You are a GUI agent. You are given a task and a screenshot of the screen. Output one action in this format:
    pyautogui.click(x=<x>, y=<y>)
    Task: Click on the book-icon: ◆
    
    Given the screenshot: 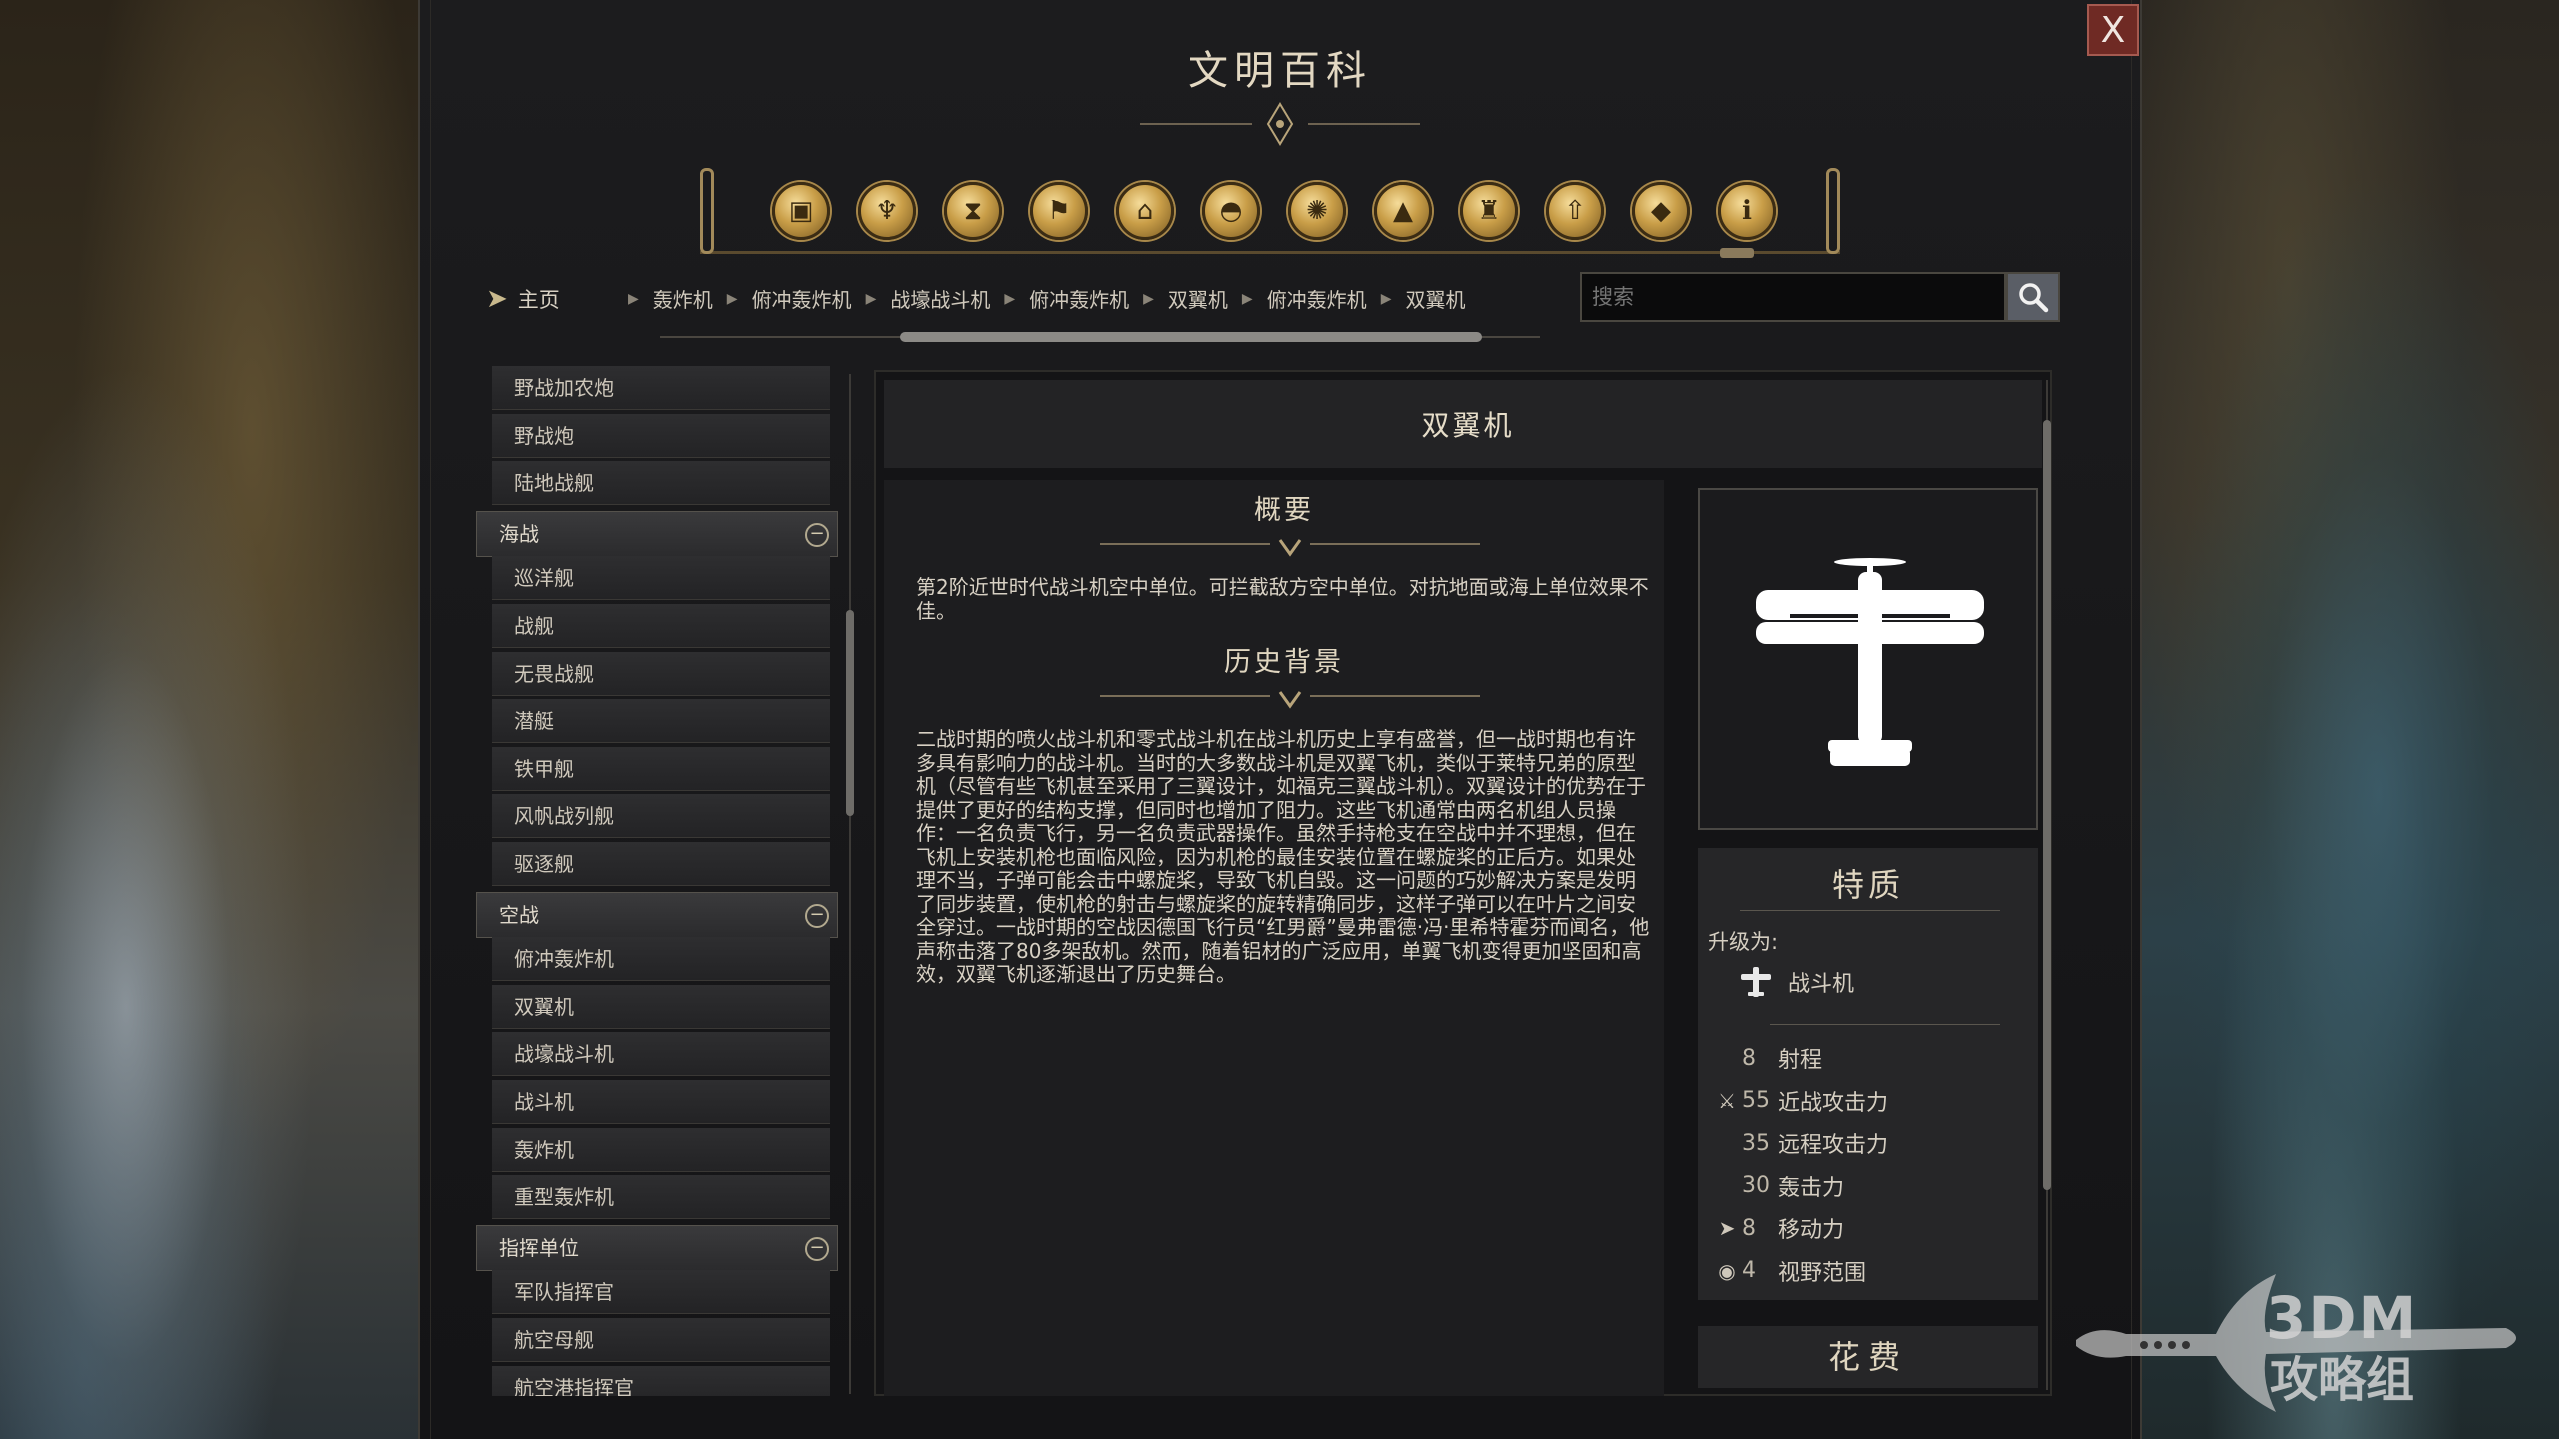 What is the action you would take?
    pyautogui.click(x=1661, y=211)
    